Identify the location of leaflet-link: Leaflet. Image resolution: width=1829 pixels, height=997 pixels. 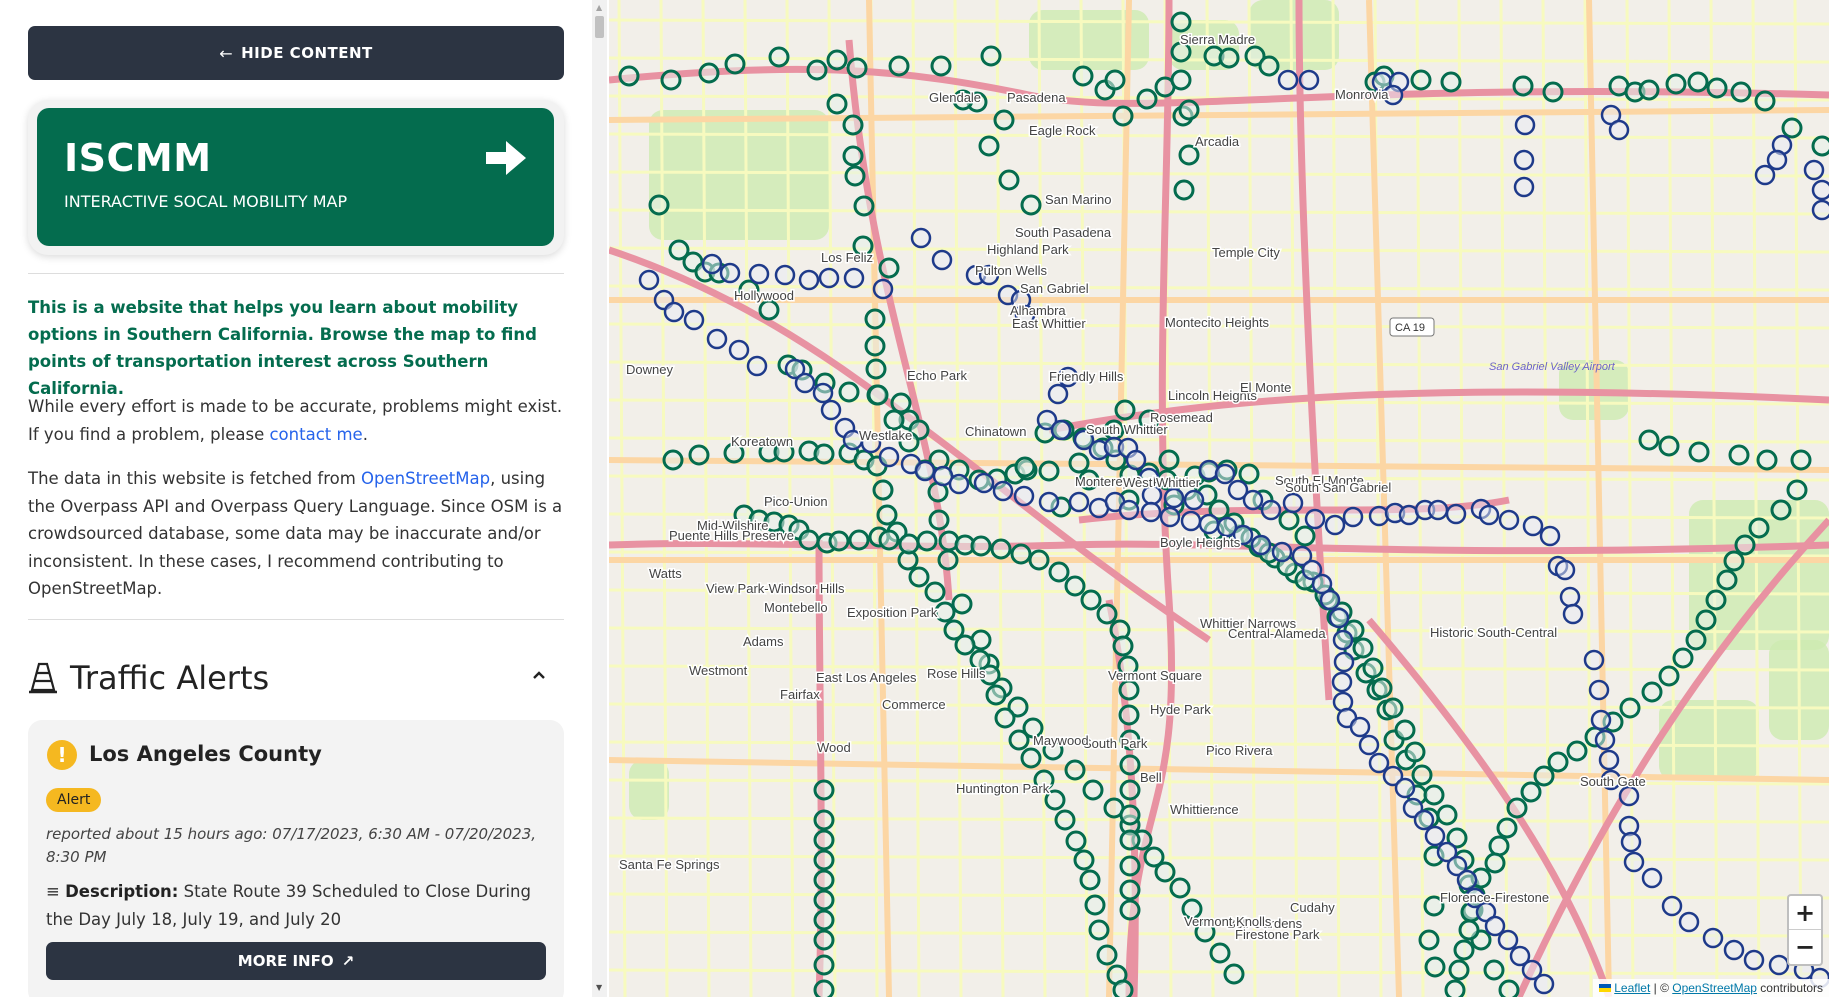
(1632, 988).